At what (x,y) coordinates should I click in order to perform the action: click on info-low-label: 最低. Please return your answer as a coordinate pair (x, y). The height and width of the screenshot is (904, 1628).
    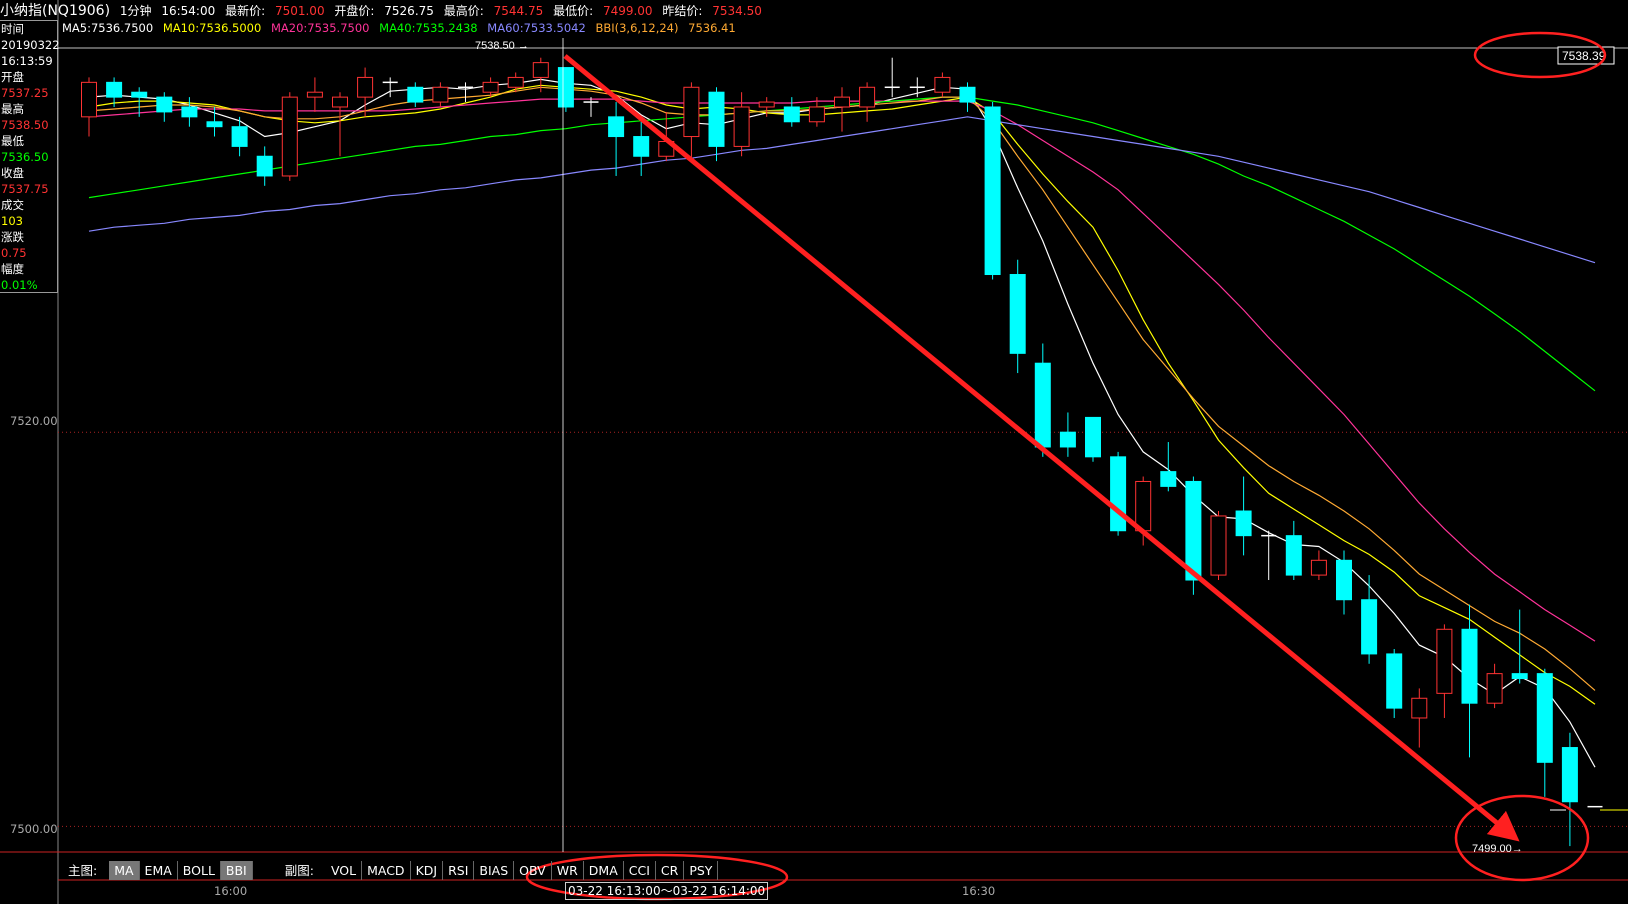
    Looking at the image, I should click on (12, 141).